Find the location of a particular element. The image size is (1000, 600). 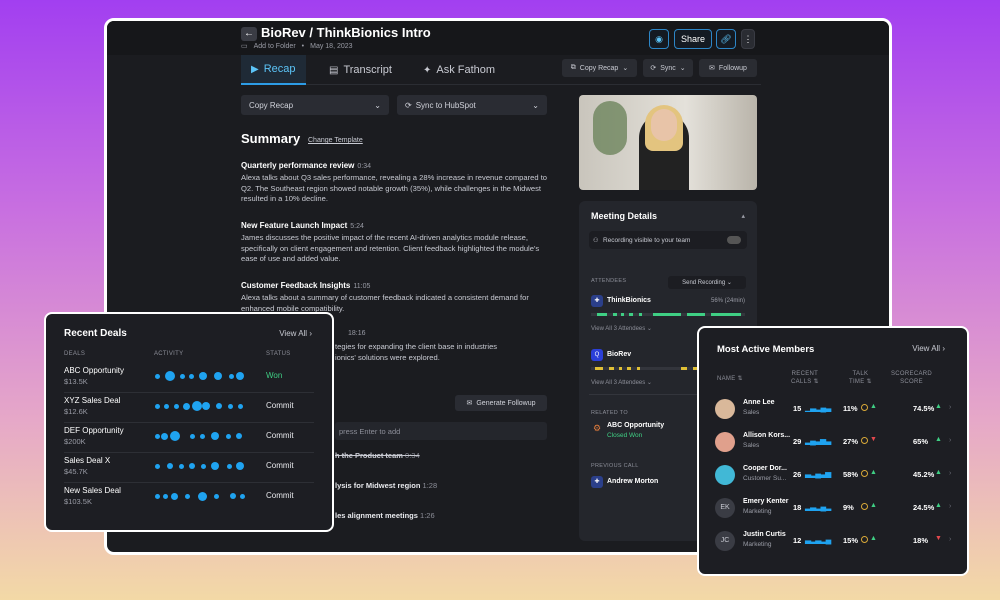

folder-icon: ▭ is located at coordinates (244, 46).